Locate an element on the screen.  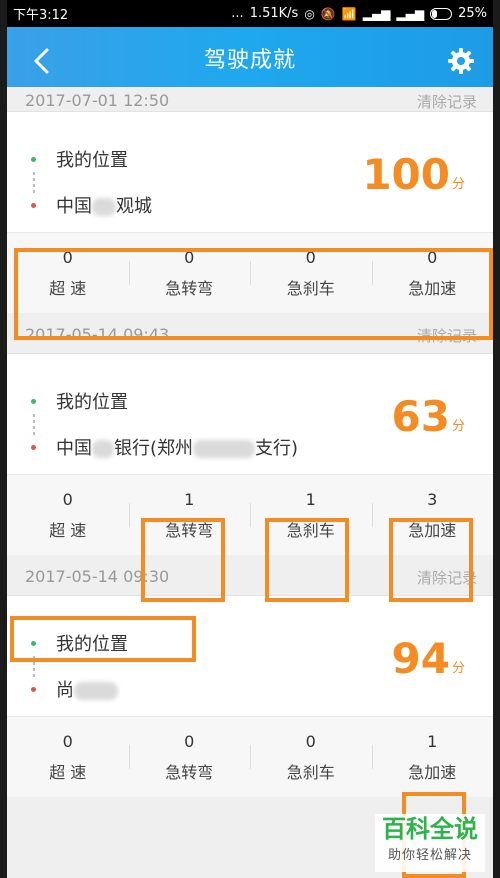
end-location: 尚 is located at coordinates (87, 689).